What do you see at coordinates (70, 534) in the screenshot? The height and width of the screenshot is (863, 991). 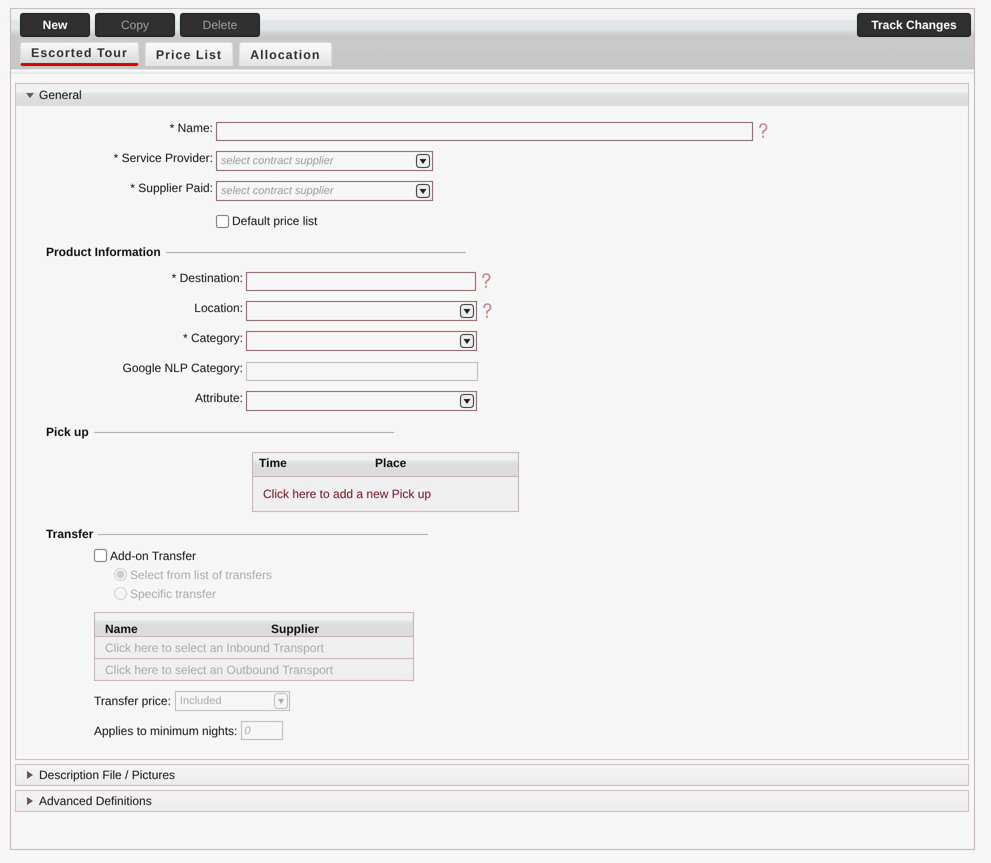 I see `group-heading: Transfer` at bounding box center [70, 534].